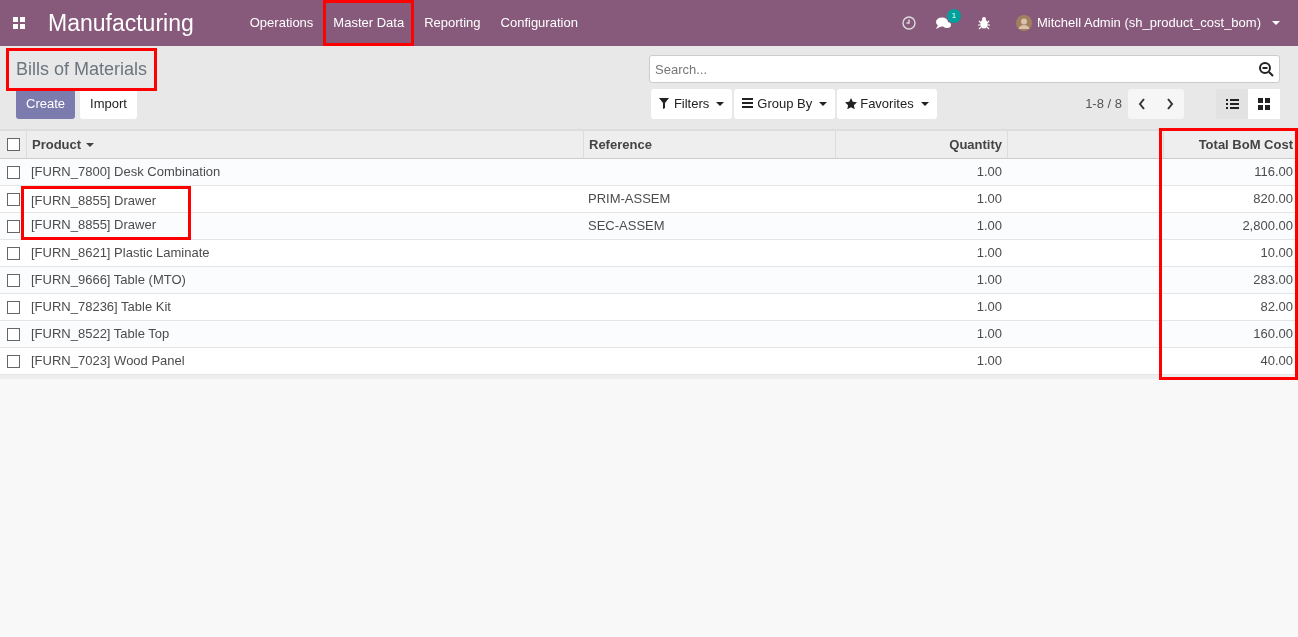  I want to click on table-cell-text: 10.00, so click(1276, 253).